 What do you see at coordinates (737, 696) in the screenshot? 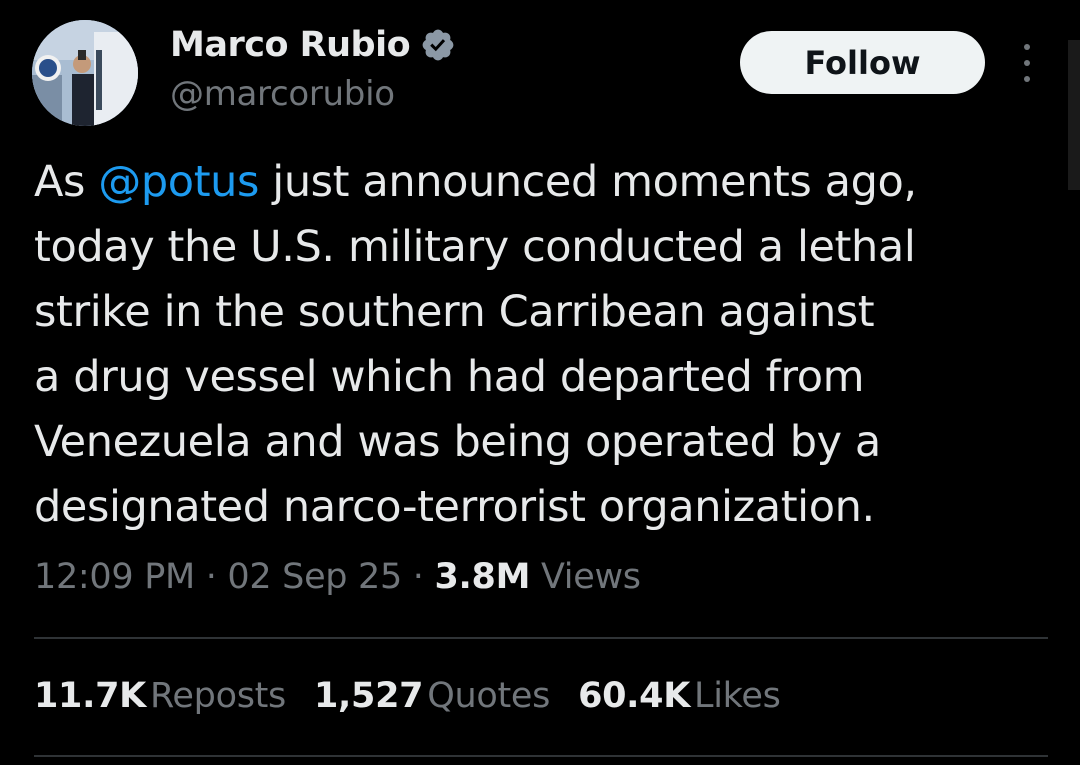
I see `likes-label: Likes` at bounding box center [737, 696].